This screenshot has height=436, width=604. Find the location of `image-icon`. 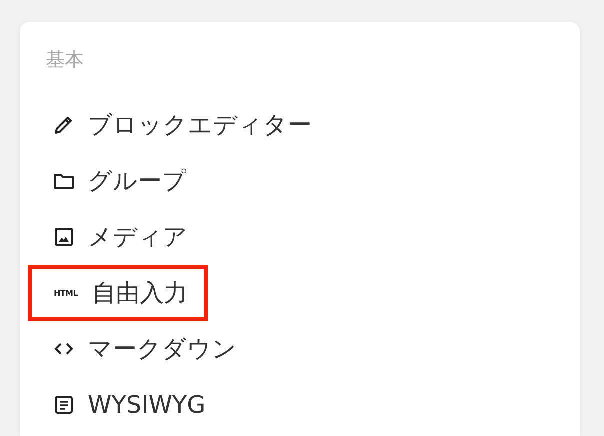

image-icon is located at coordinates (64, 237).